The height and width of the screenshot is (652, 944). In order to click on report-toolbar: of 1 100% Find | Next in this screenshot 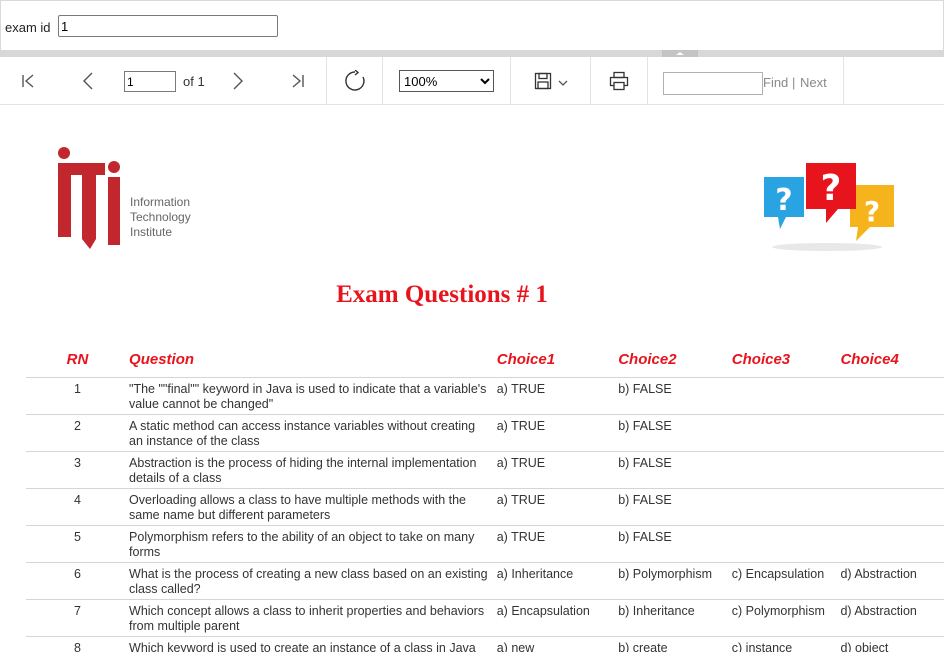, I will do `click(472, 81)`.